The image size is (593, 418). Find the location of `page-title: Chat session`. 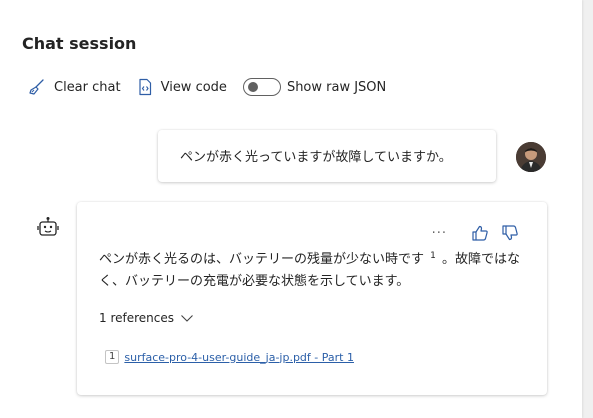

page-title: Chat session is located at coordinates (79, 43).